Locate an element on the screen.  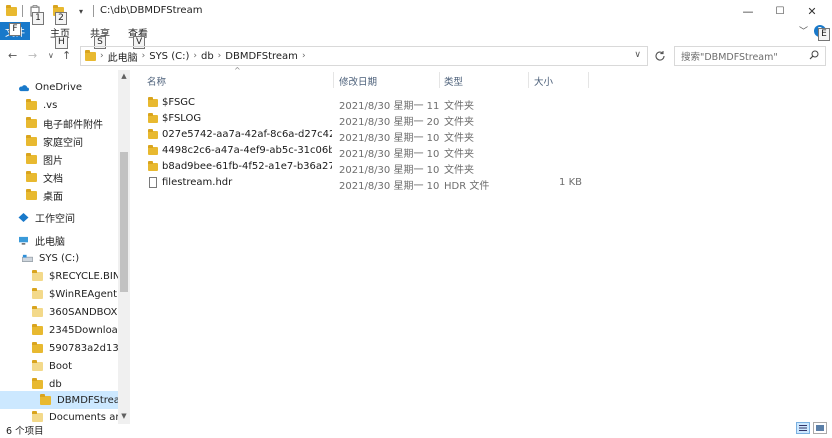
nav-item-label: 桌面 is located at coordinates (53, 197).